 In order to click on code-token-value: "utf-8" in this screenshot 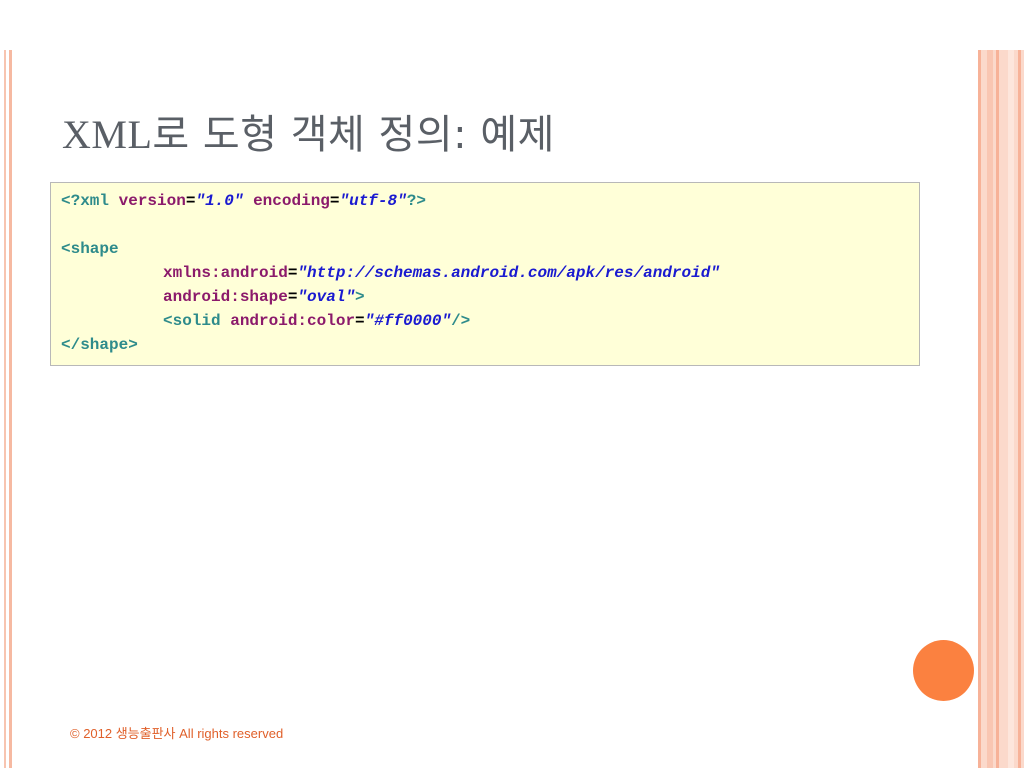, I will do `click(373, 201)`.